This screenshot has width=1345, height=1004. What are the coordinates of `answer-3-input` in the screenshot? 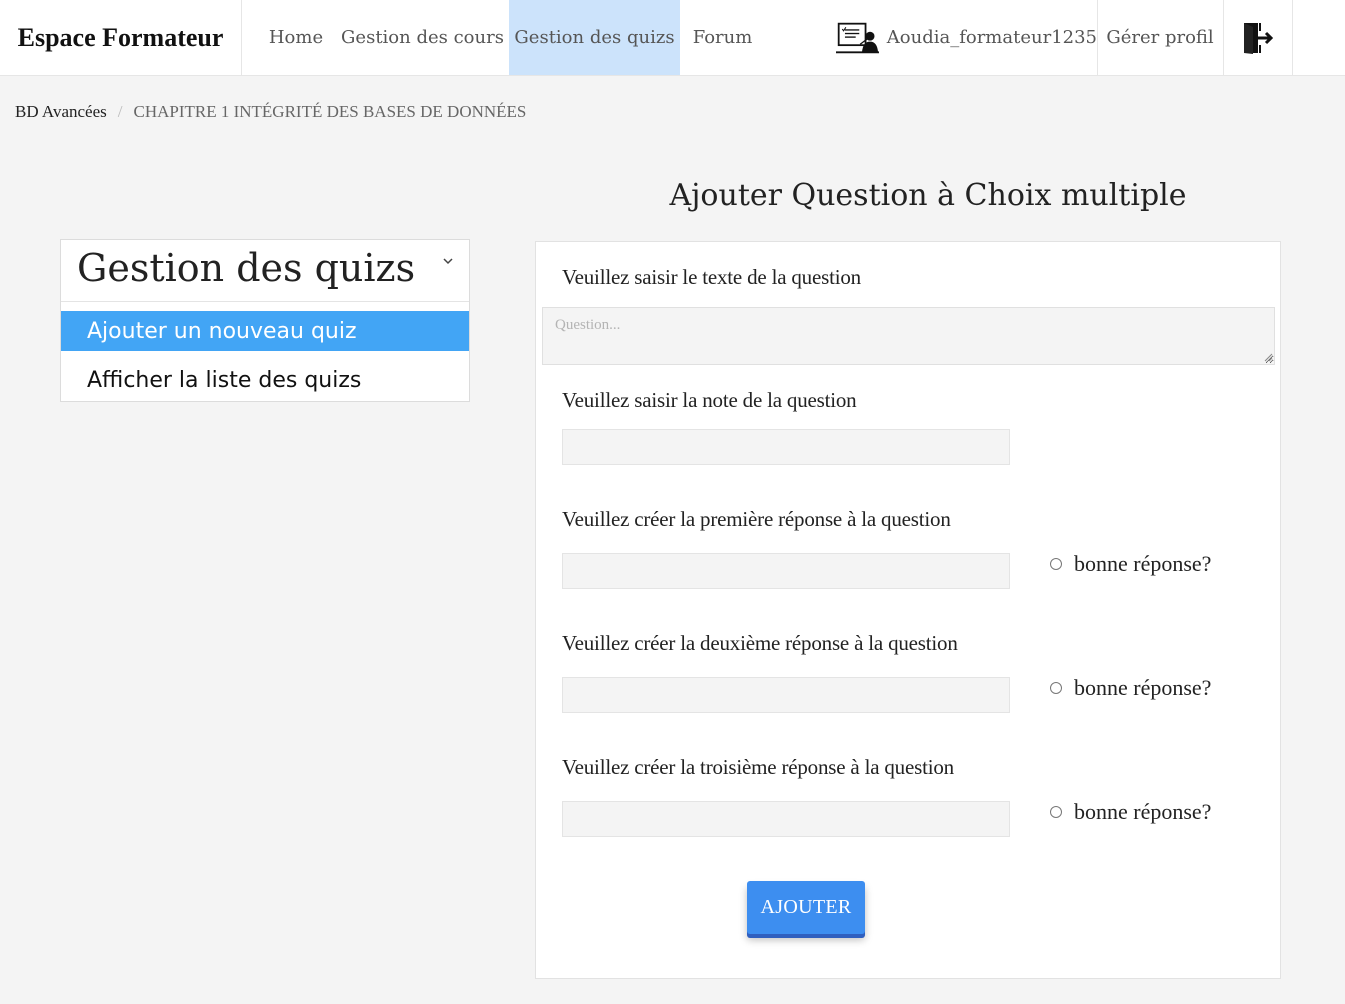 It's located at (786, 819).